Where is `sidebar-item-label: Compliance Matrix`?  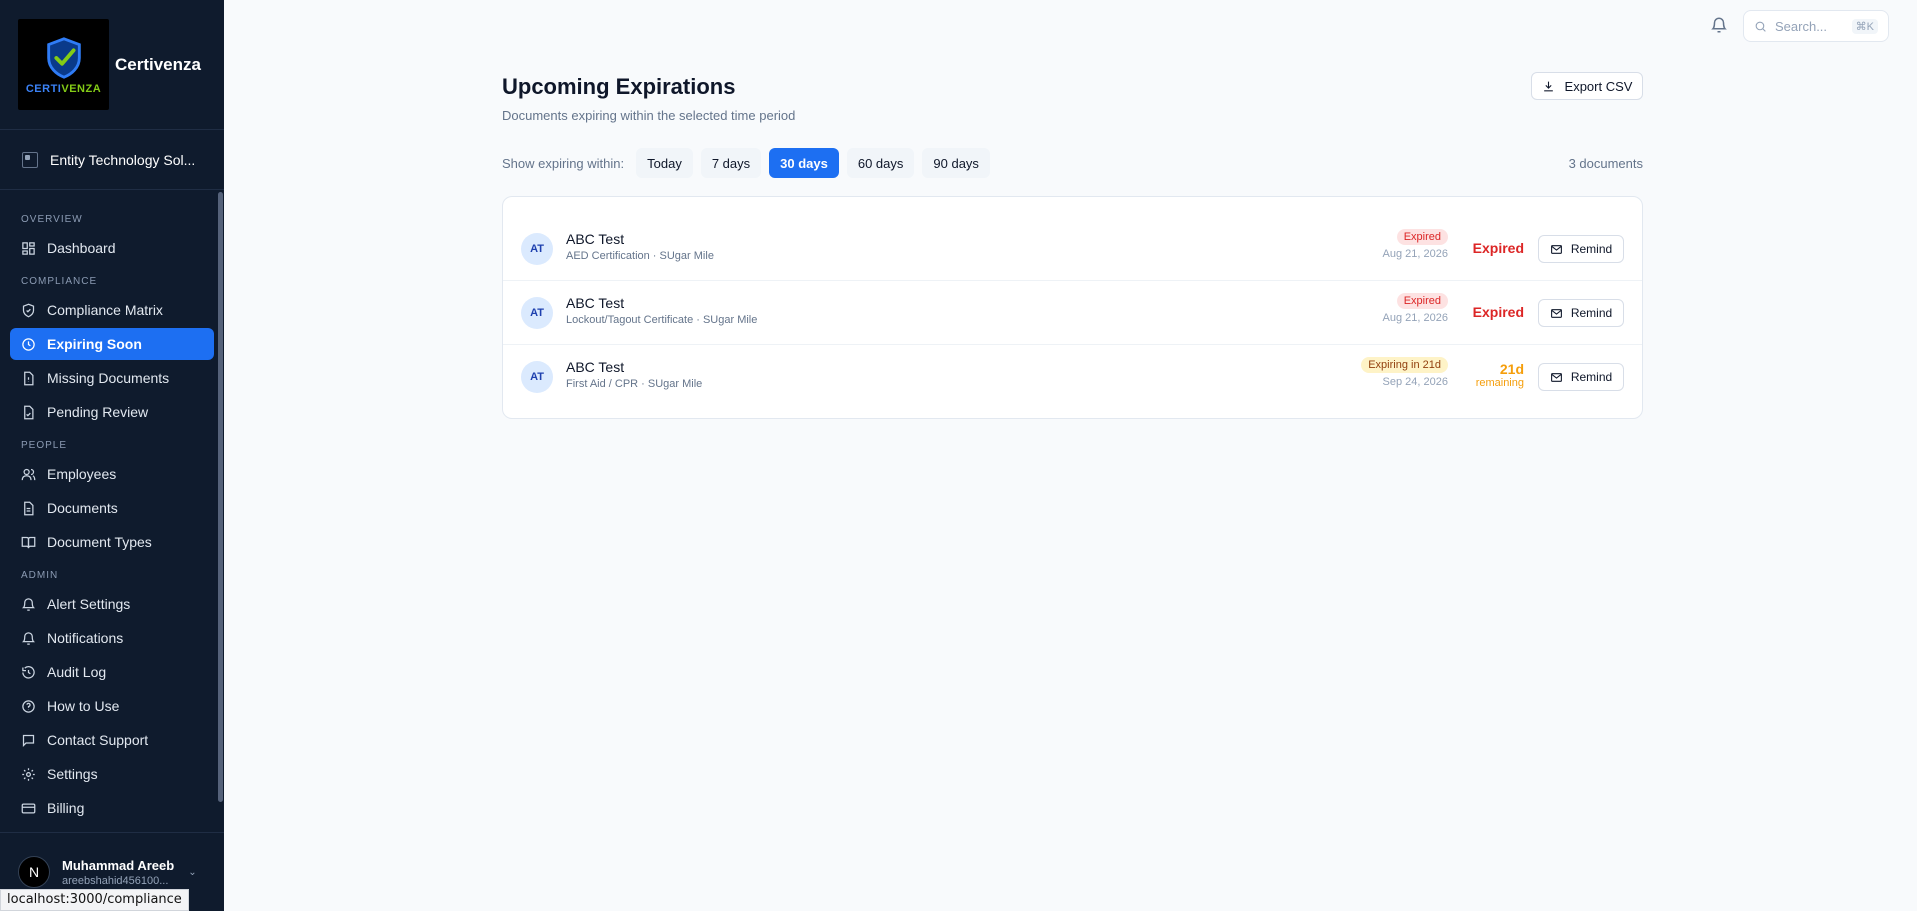 sidebar-item-label: Compliance Matrix is located at coordinates (105, 310).